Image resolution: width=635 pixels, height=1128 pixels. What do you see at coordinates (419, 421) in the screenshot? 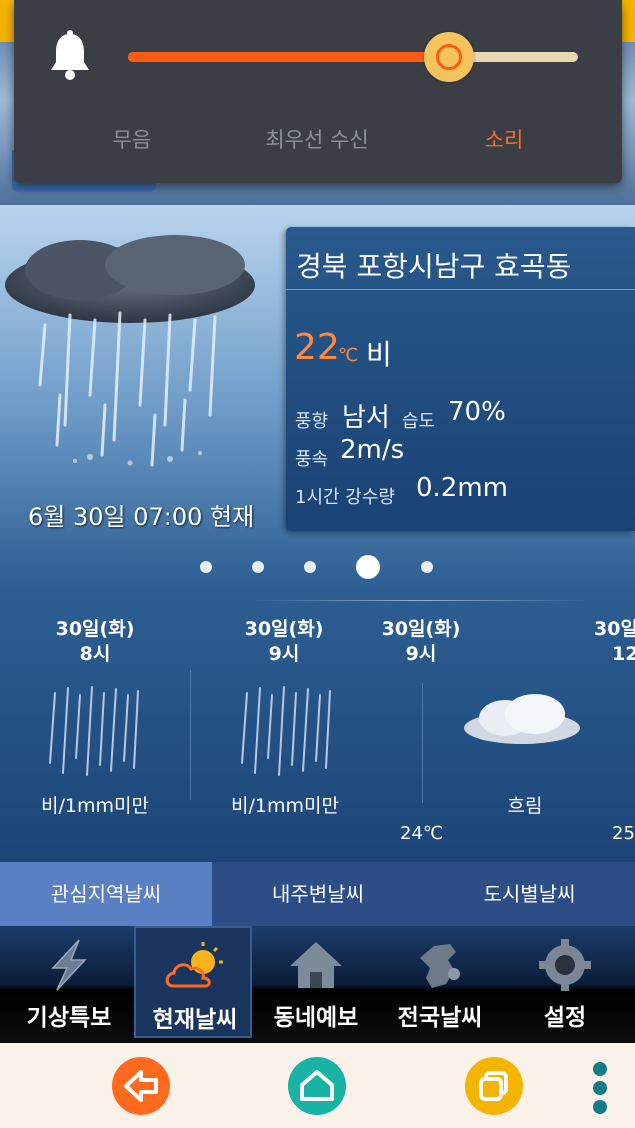
I see `humidity-label: 습도` at bounding box center [419, 421].